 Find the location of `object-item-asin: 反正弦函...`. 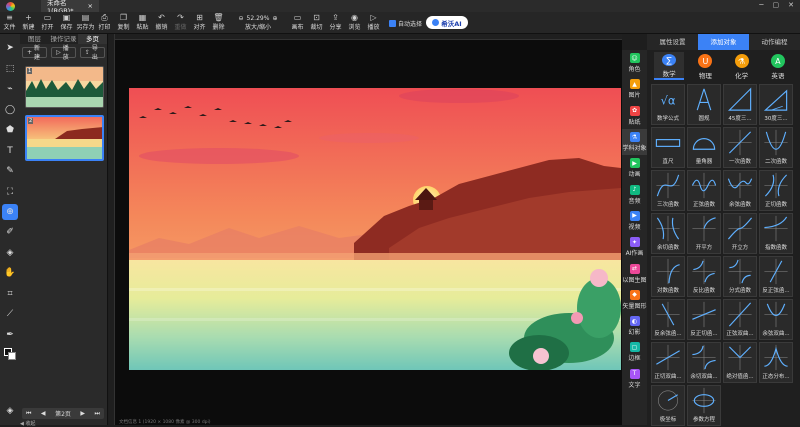

object-item-asin: 反正弦函... is located at coordinates (776, 276).